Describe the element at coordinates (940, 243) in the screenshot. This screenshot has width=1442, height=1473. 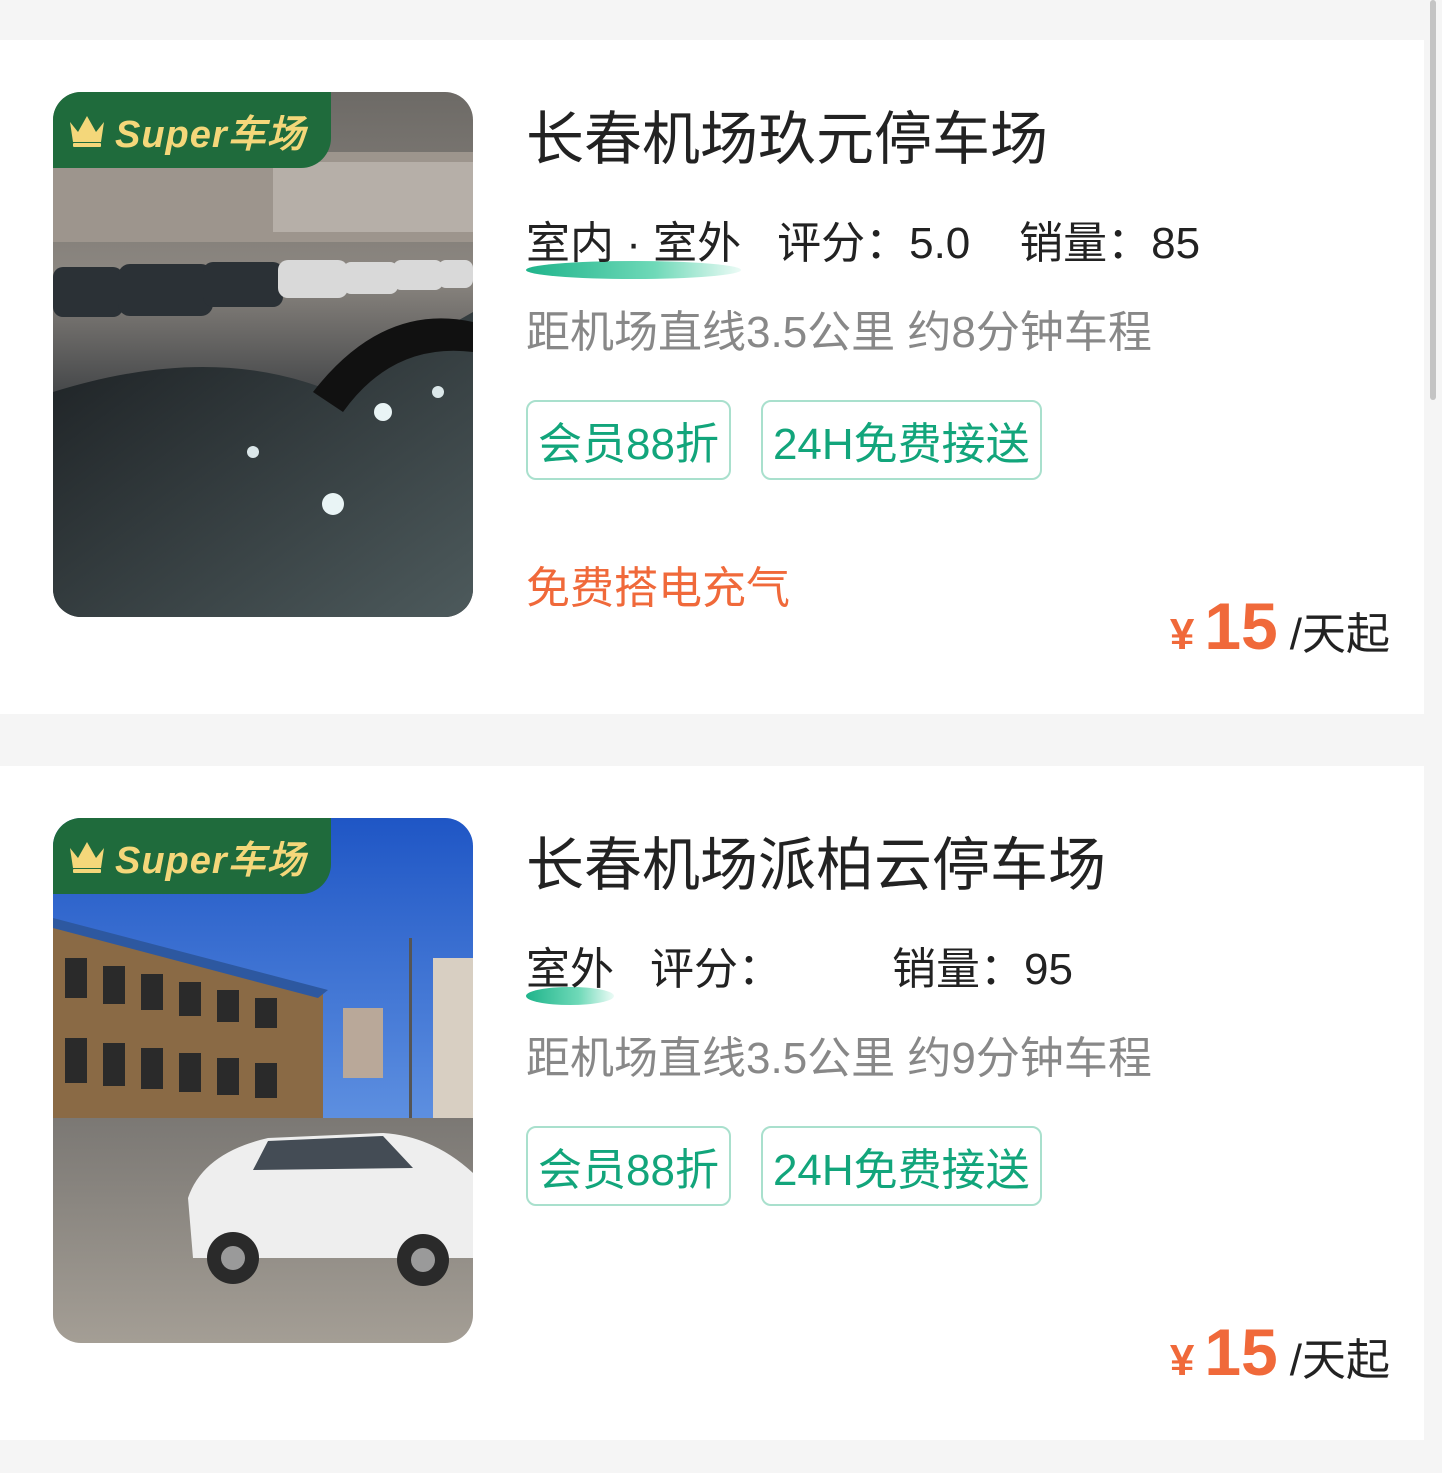
I see `rating-value: 5.0` at that location.